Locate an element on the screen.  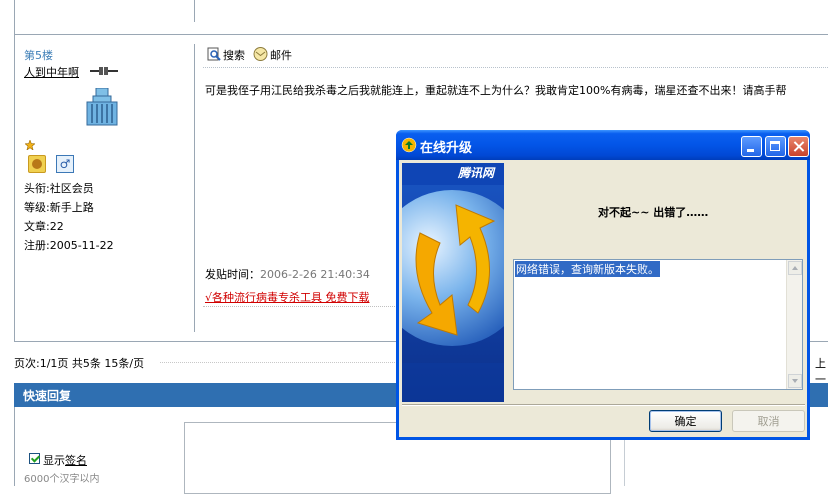
author-level-row: 等级:新手上路 is located at coordinates (59, 207).